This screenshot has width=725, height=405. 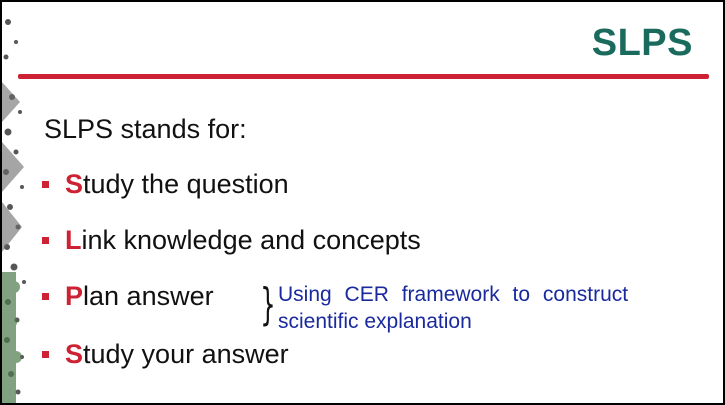 What do you see at coordinates (375, 321) in the screenshot?
I see `cer-note-line-2: scientific explanation` at bounding box center [375, 321].